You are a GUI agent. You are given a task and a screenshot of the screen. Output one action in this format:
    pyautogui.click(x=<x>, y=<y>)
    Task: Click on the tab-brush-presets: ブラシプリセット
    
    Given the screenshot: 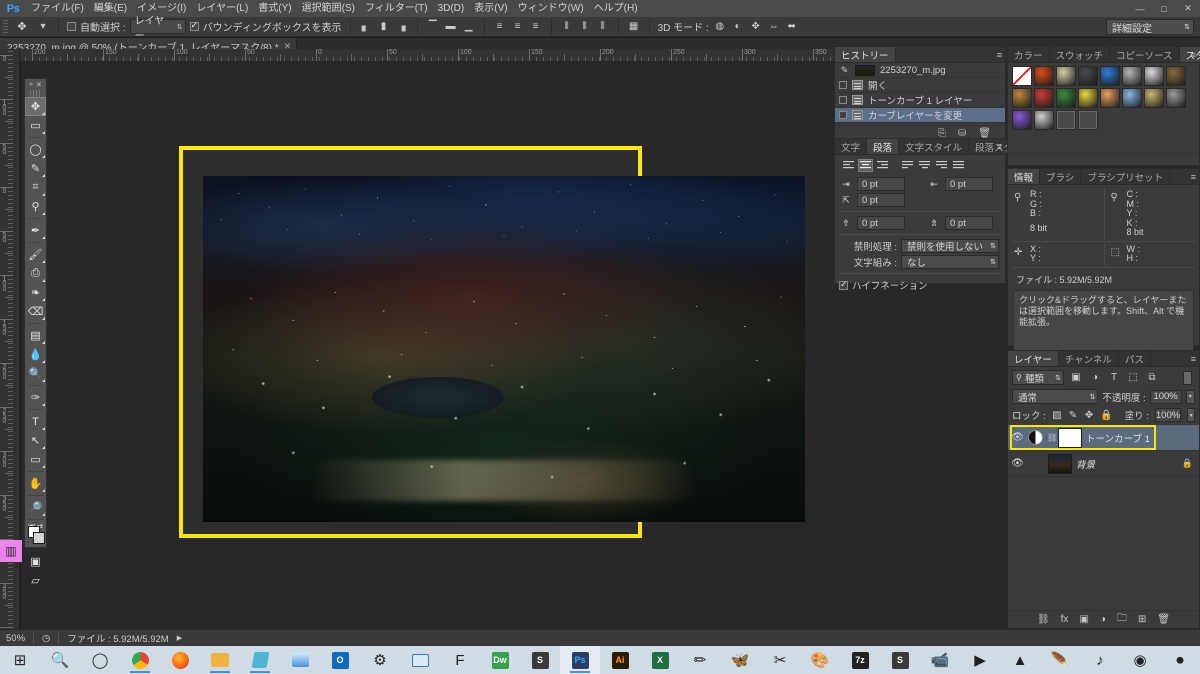 What is the action you would take?
    pyautogui.click(x=1126, y=176)
    